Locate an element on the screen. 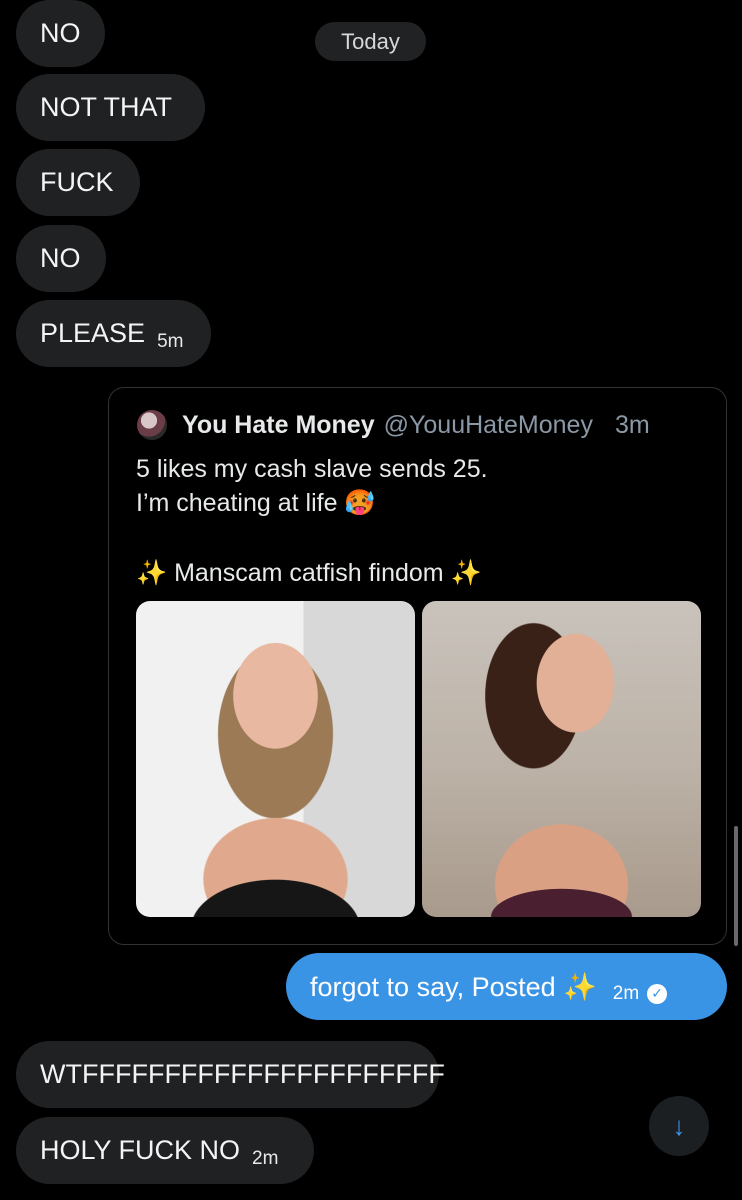 This screenshot has width=742, height=1200. message-bubble: NOT THAT is located at coordinates (110, 107).